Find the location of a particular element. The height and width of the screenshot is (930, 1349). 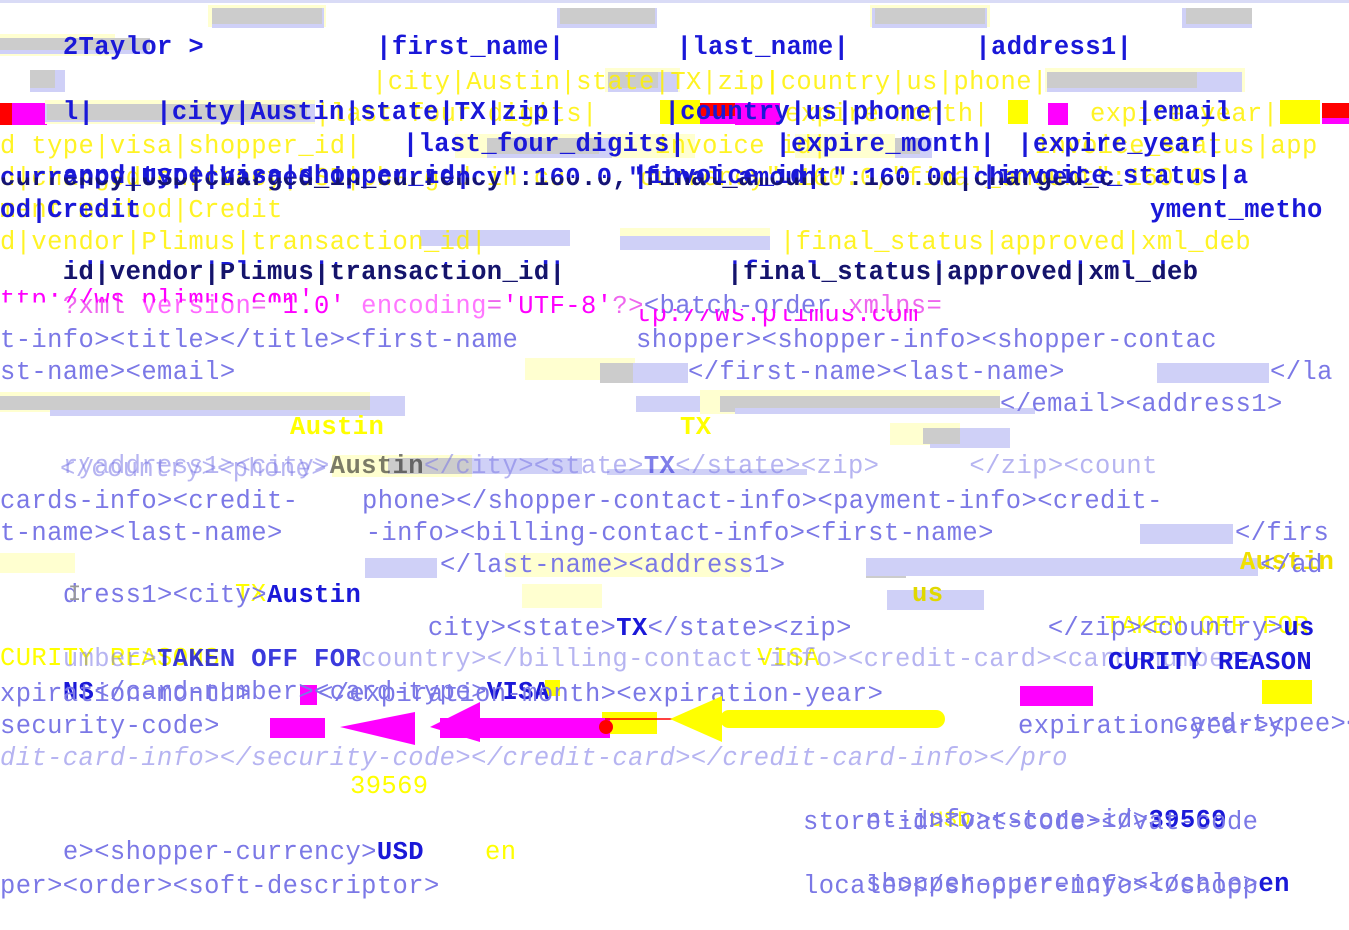

magenta-arrow-icon is located at coordinates (476, 723).